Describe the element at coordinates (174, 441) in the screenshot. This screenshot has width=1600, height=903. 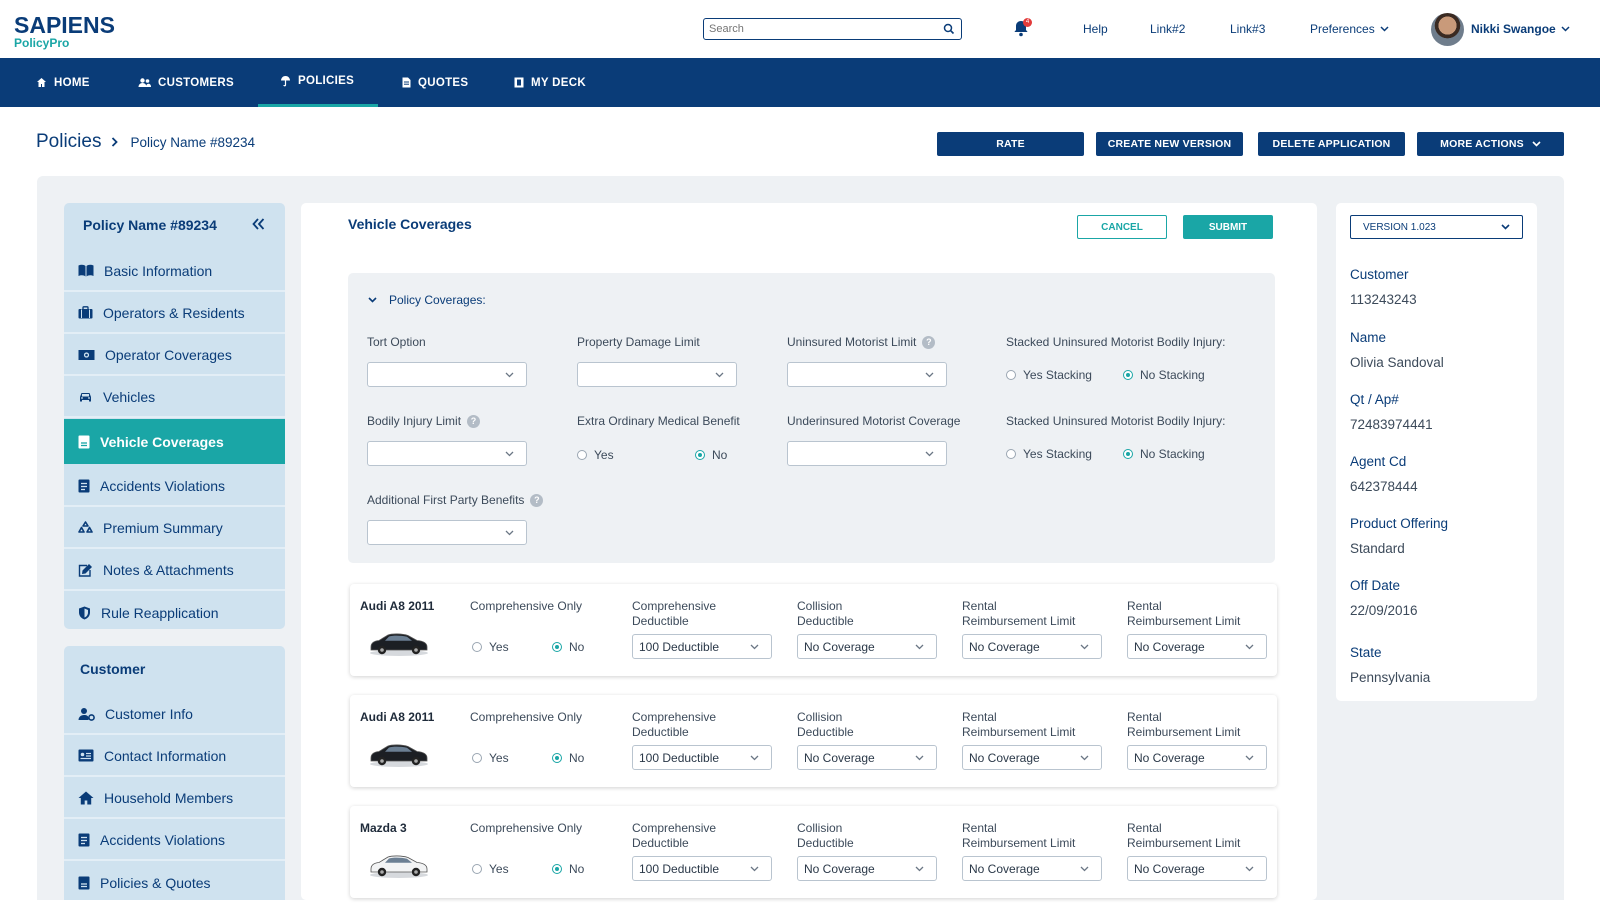
I see `sidebar-item-vehicle-coverages: Vehicle Coverages` at that location.